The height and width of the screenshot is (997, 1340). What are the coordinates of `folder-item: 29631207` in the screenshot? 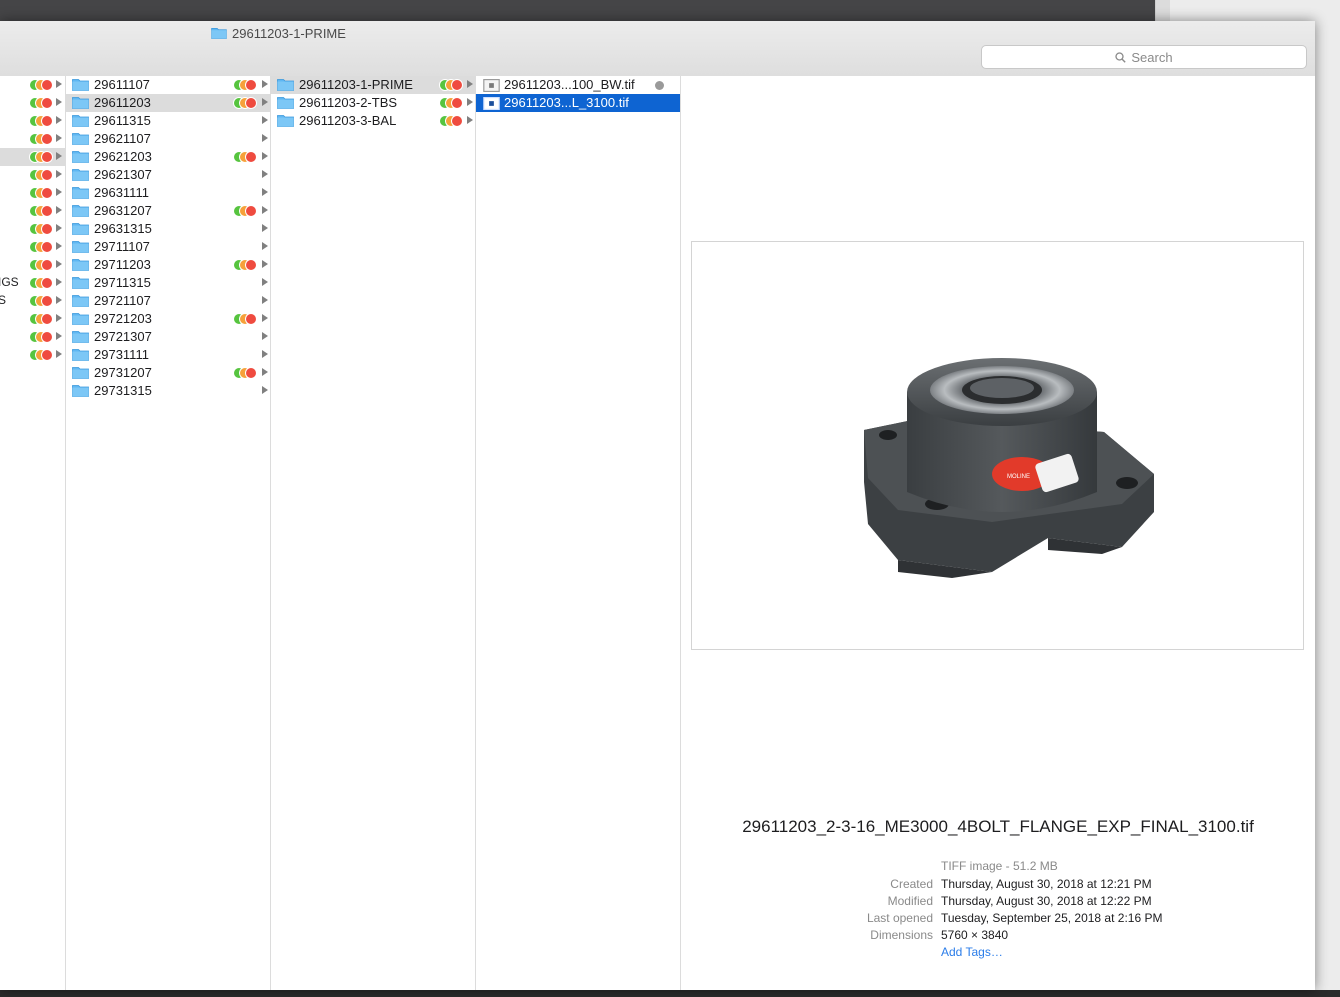 It's located at (168, 211).